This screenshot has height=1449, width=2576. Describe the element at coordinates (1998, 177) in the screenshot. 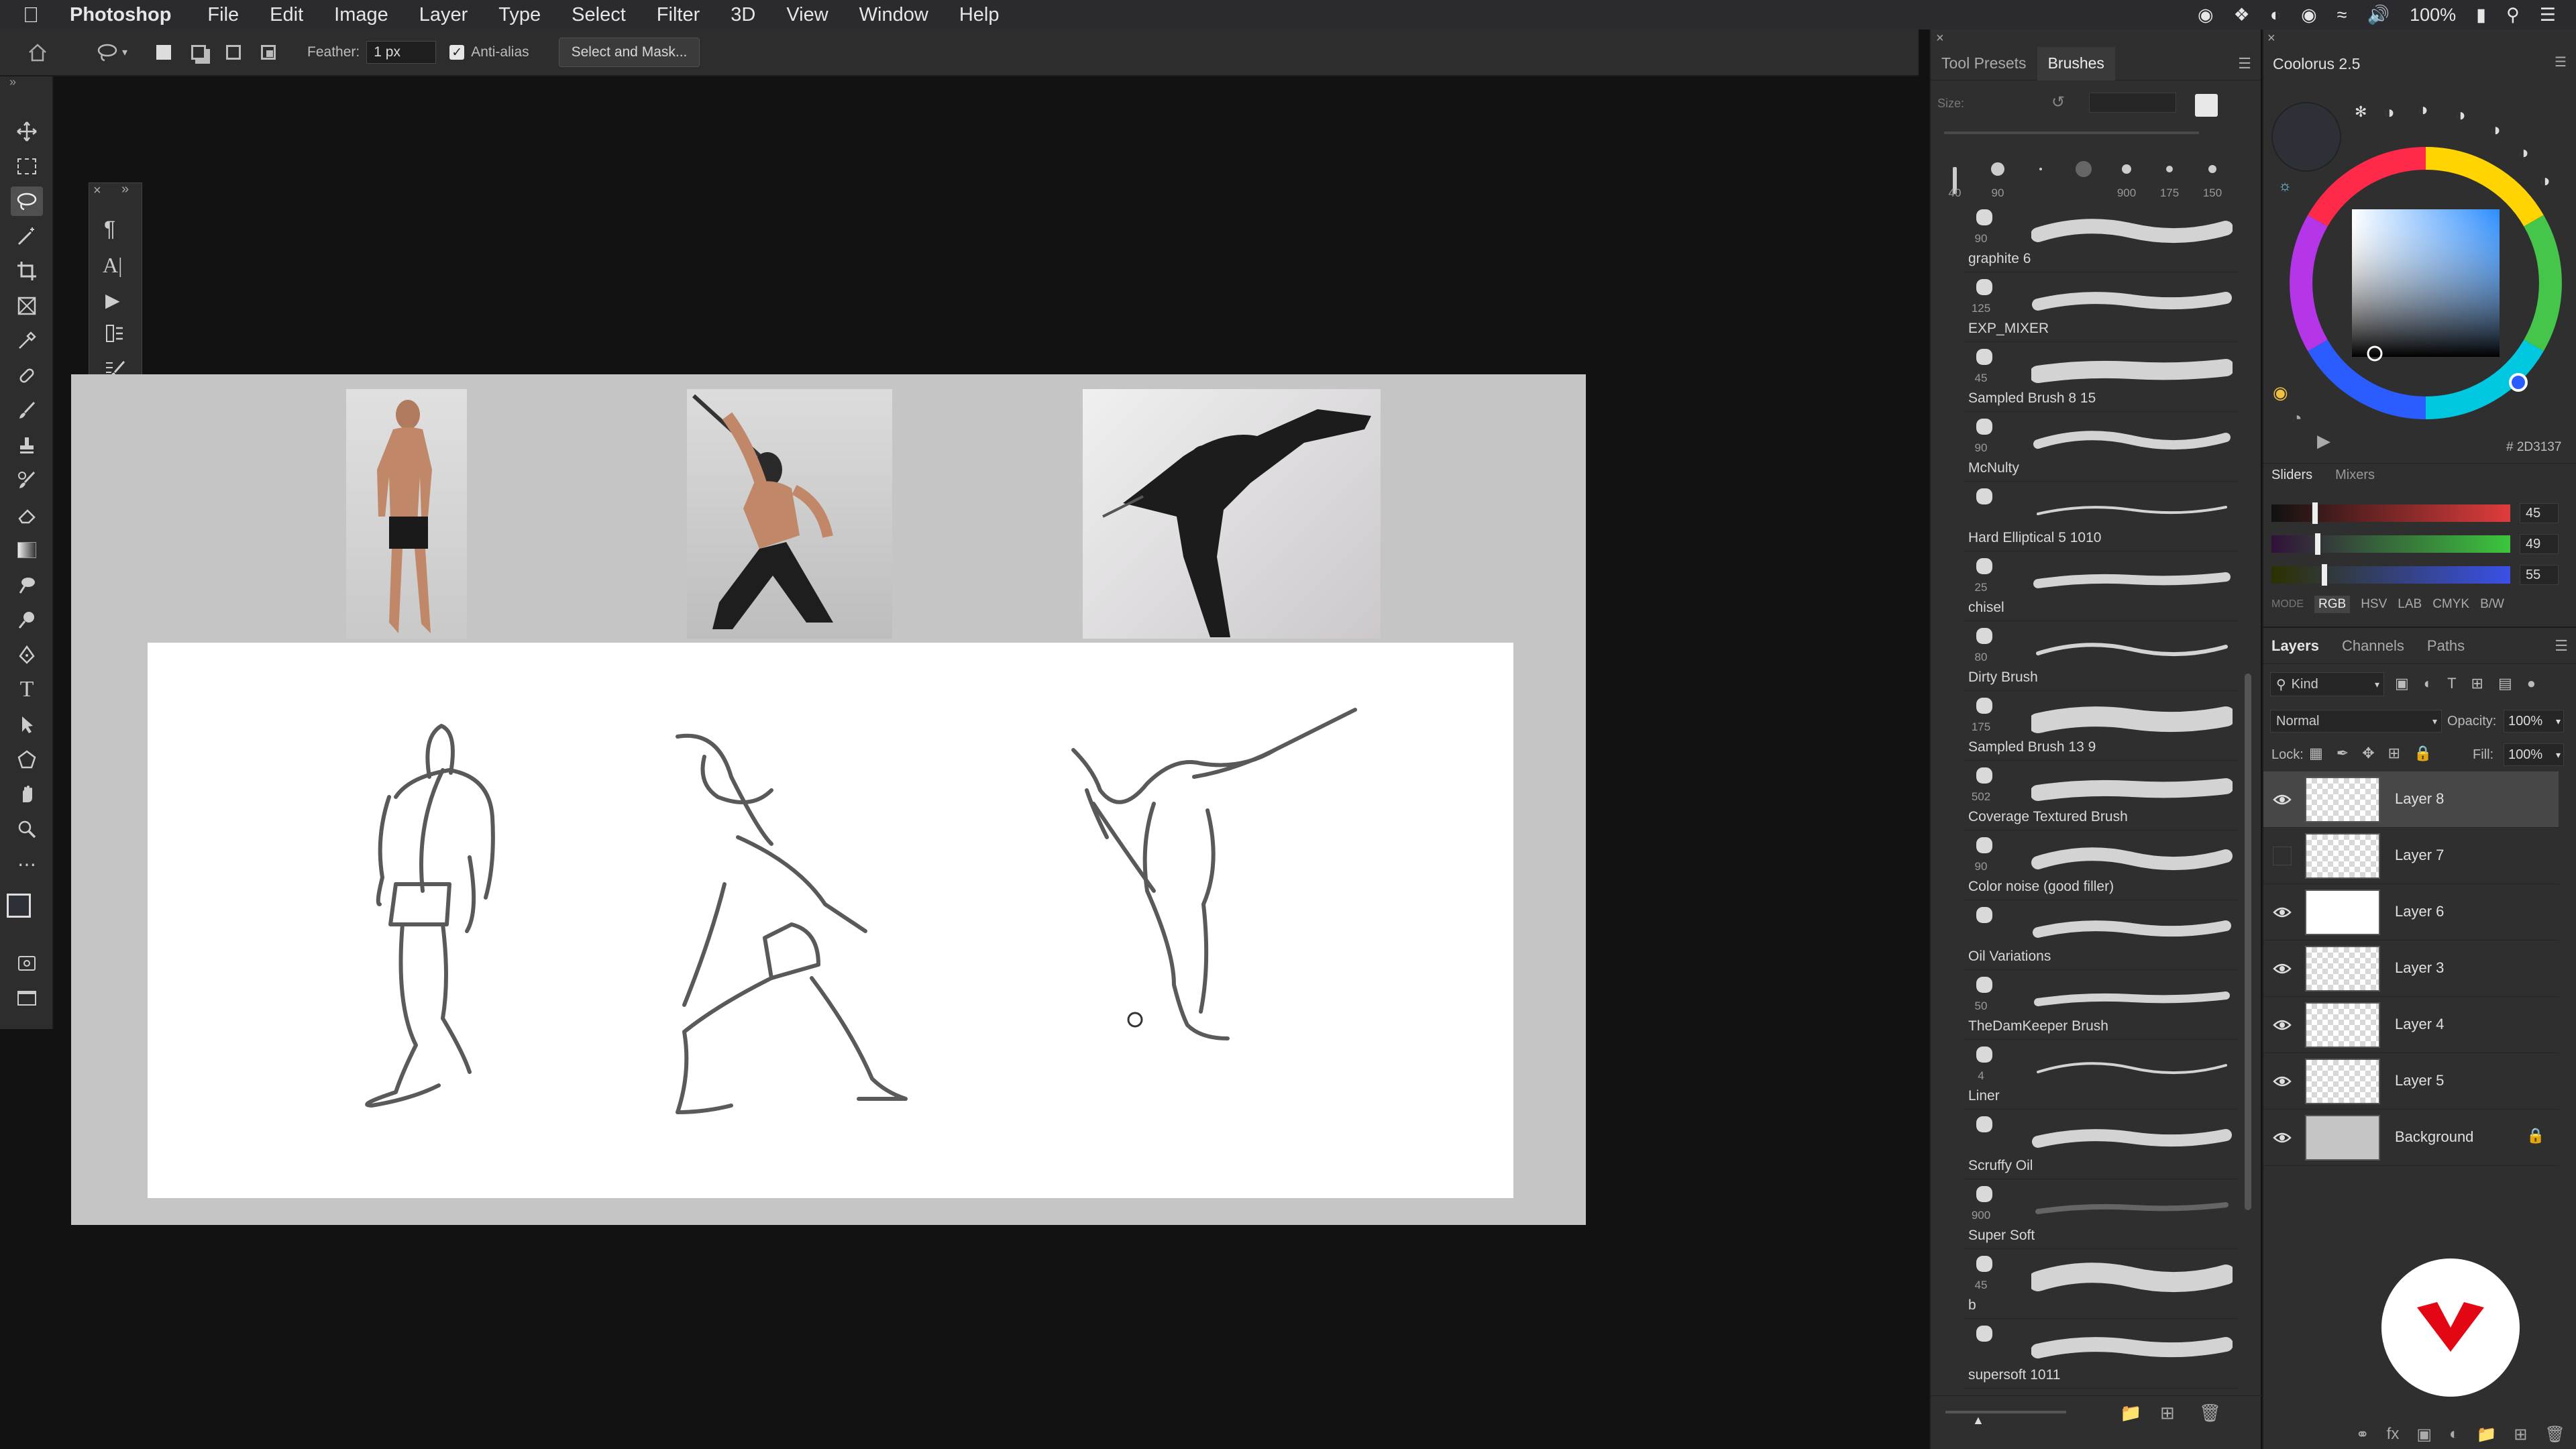

I see `recent-brush-item: 90` at that location.